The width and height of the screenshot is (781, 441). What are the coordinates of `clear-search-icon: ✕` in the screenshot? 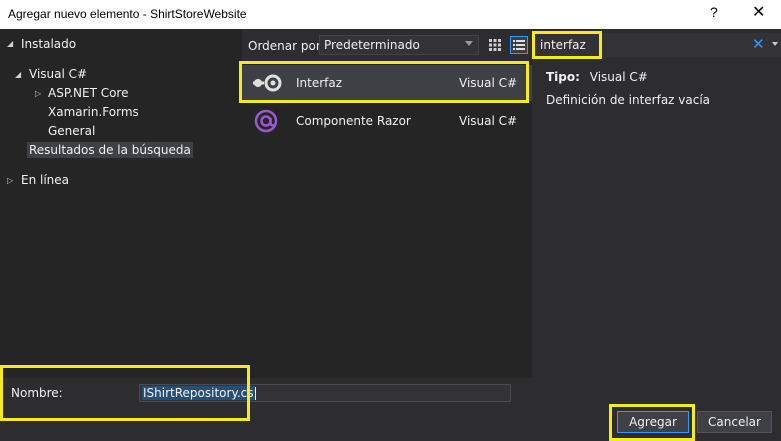 It's located at (758, 44).